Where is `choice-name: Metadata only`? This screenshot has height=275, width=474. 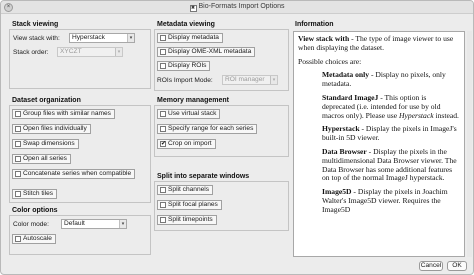
choice-name: Metadata only is located at coordinates (346, 75).